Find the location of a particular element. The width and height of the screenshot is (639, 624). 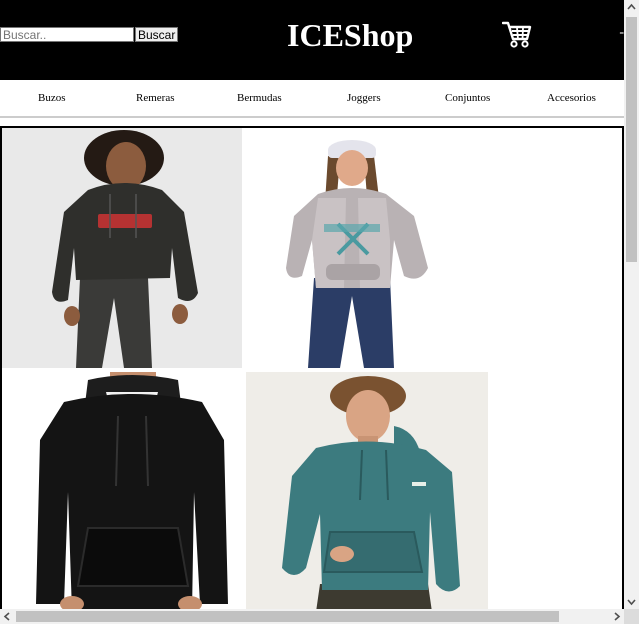

scrollbar-corner is located at coordinates (631, 616).